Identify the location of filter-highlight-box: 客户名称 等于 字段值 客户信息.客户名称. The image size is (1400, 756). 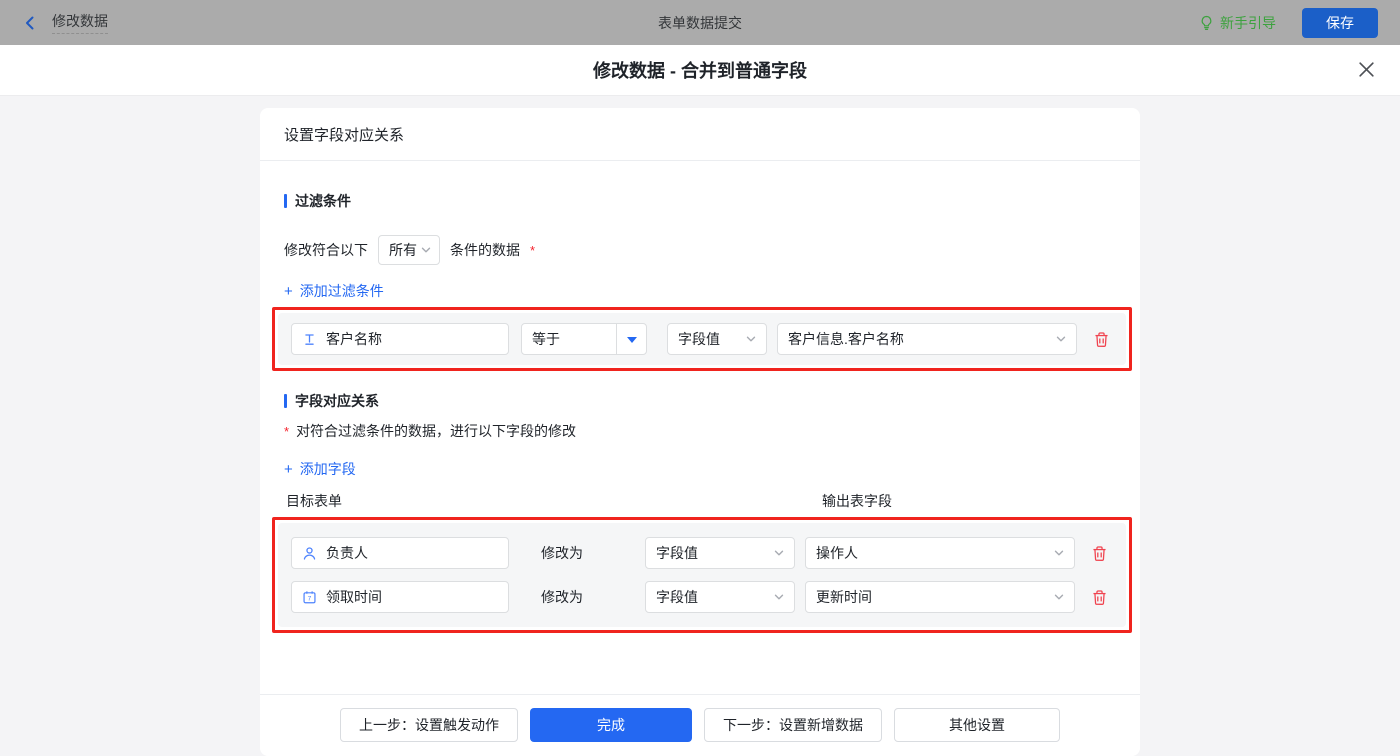
(702, 339).